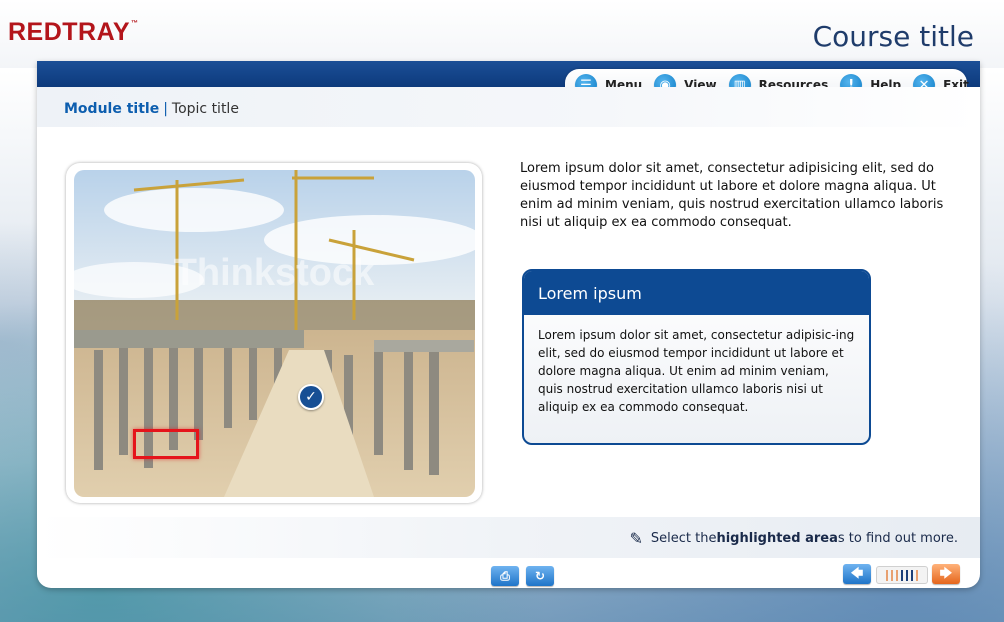 The height and width of the screenshot is (622, 1004). What do you see at coordinates (166, 444) in the screenshot?
I see `highlighted-area-hotspot` at bounding box center [166, 444].